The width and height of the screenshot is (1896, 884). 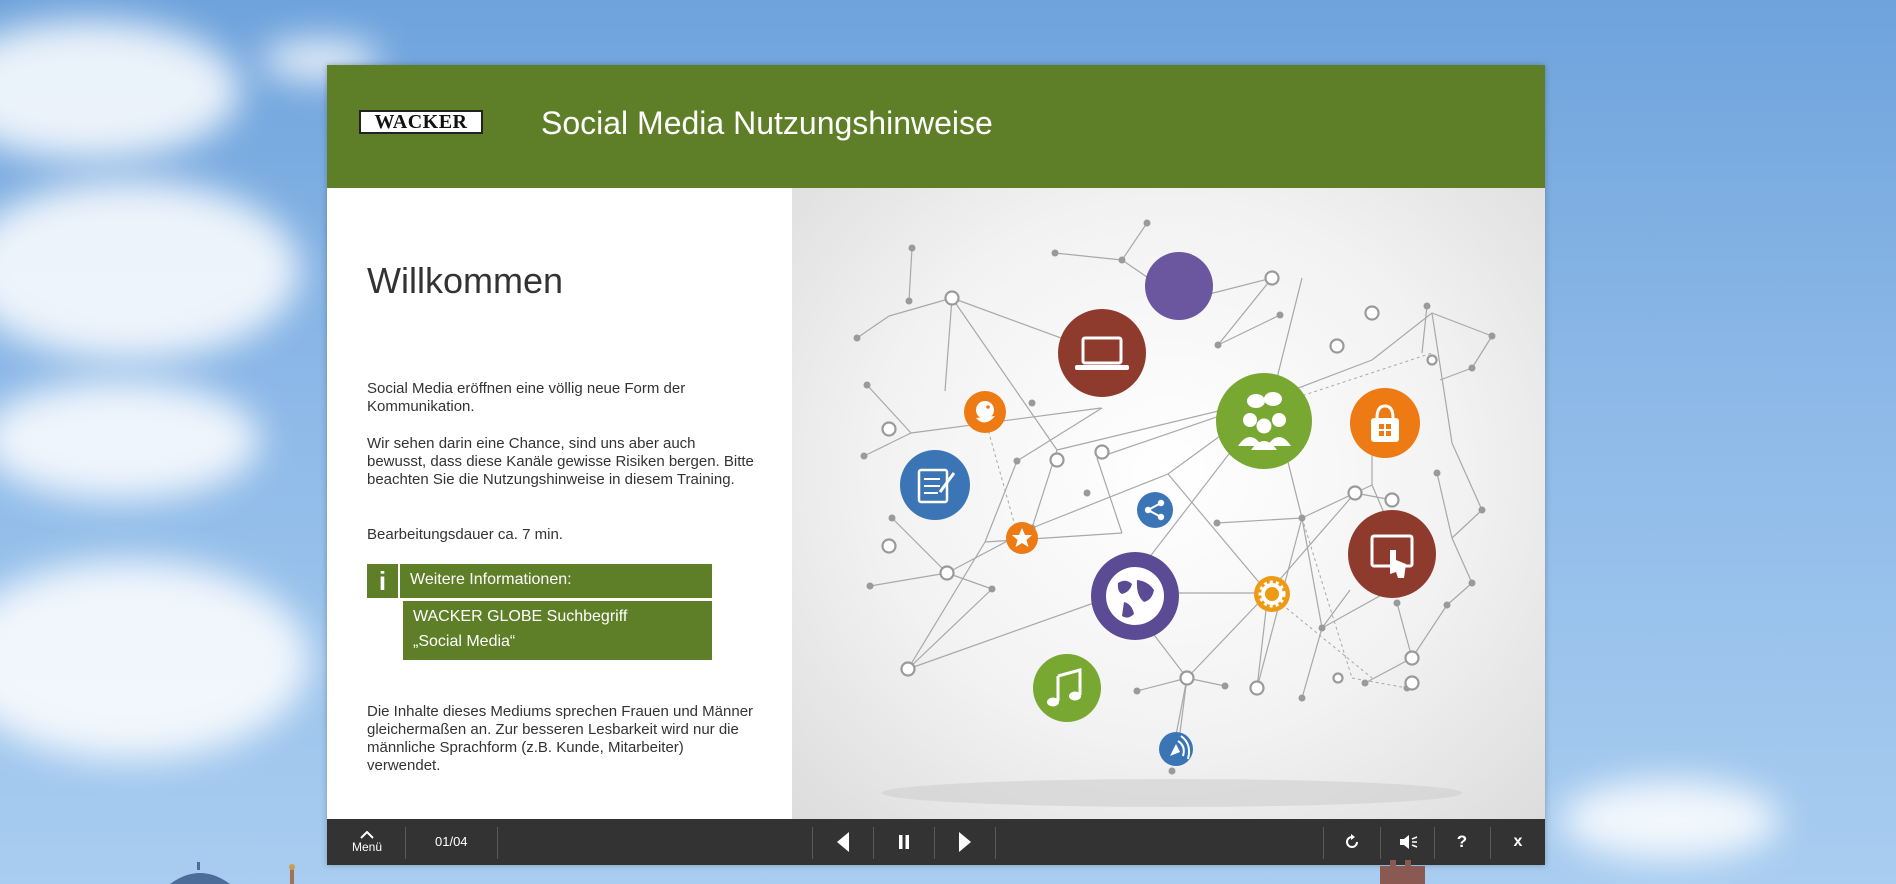 I want to click on touchscreen-icon, so click(x=1392, y=554).